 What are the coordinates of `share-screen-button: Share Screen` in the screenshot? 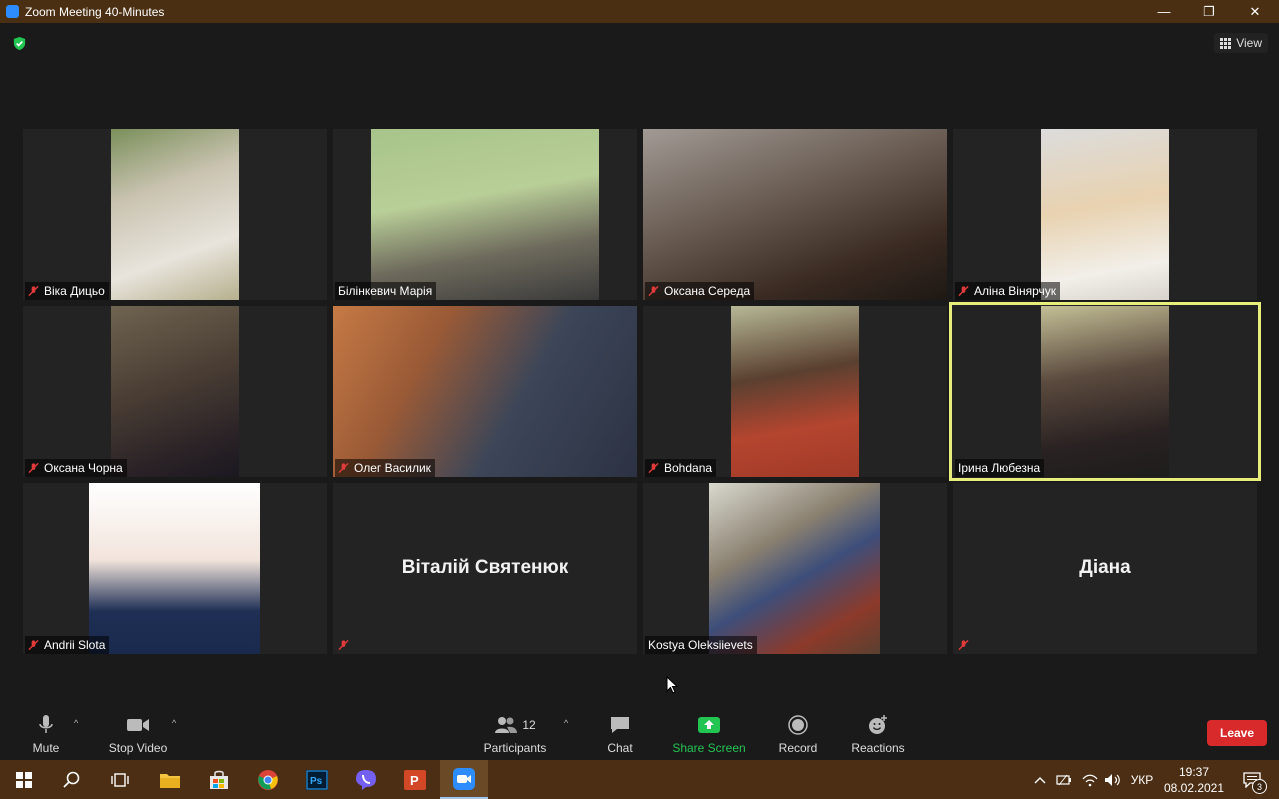 It's located at (709, 734).